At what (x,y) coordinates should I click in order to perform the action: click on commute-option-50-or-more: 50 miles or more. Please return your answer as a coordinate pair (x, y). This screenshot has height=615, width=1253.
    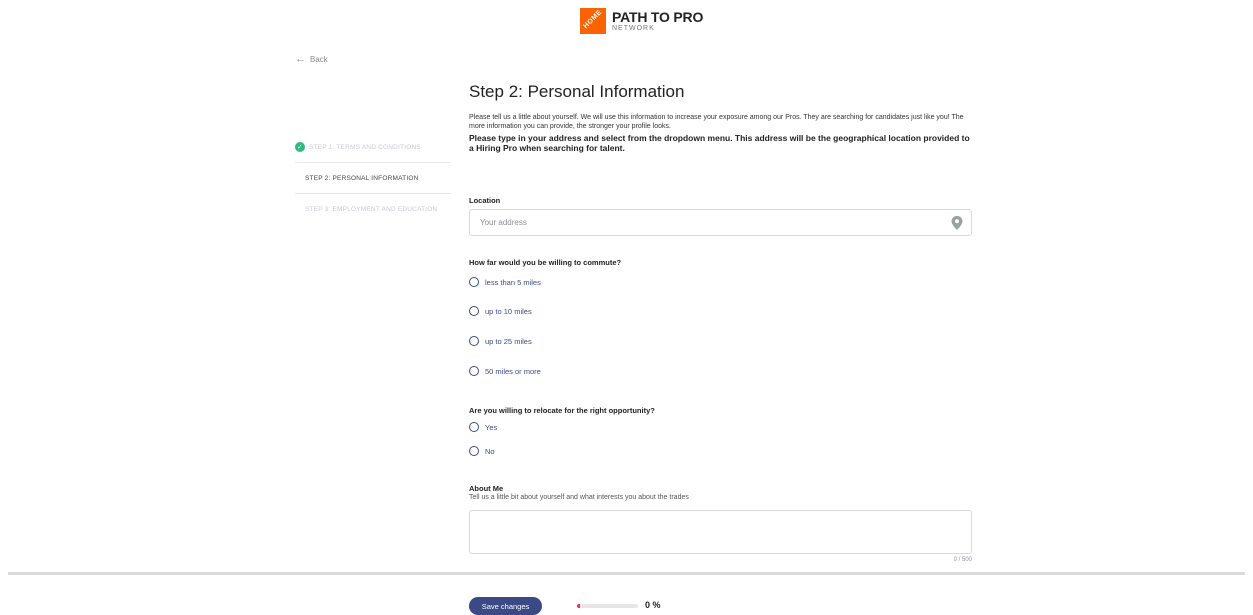
    Looking at the image, I should click on (505, 371).